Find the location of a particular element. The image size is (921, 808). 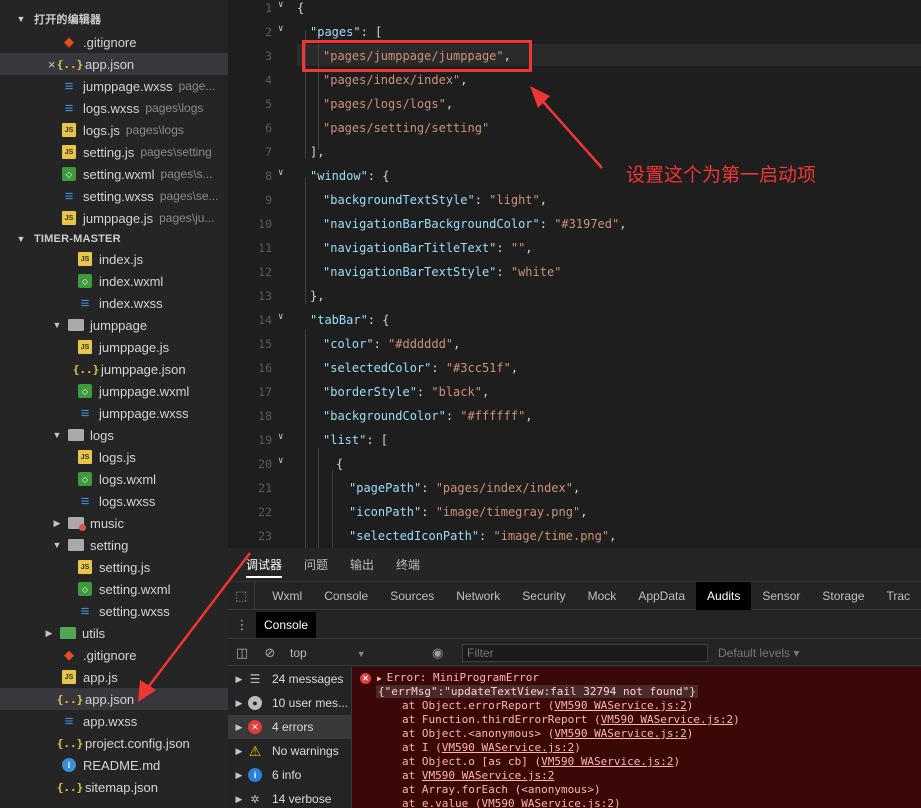

tree-item: ≡ jumppage.wxss is located at coordinates (114, 413).